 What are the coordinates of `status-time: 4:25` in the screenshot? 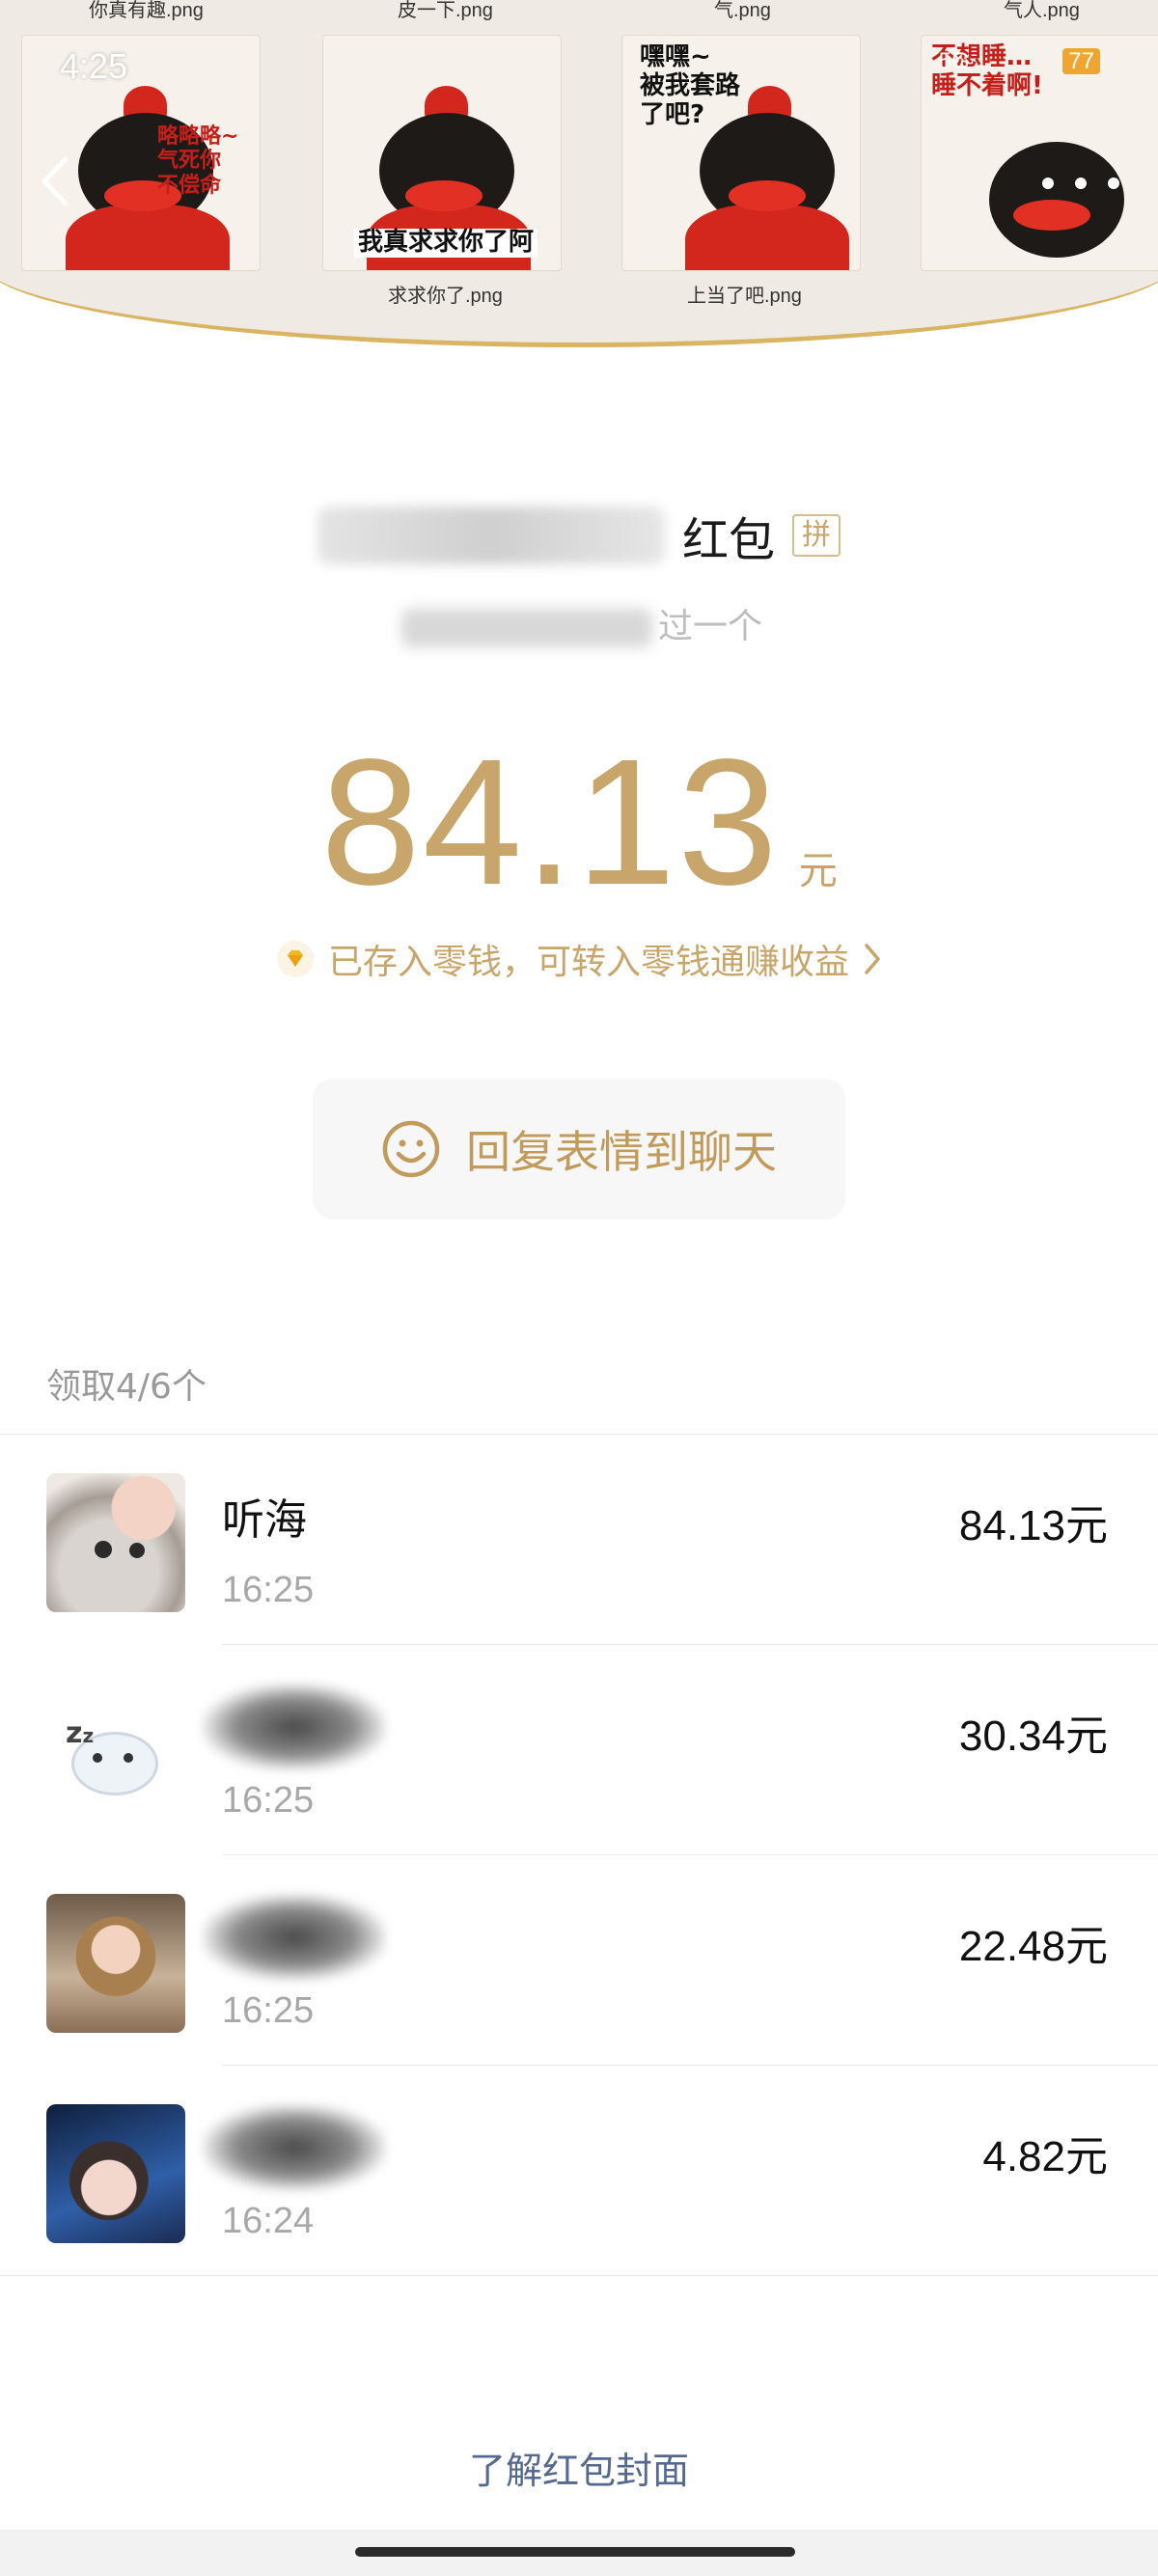 It's located at (94, 66).